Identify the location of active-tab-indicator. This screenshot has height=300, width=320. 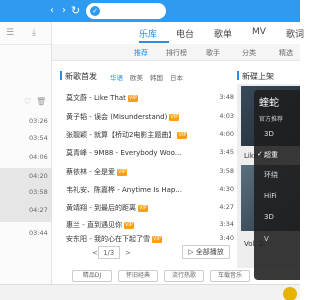
(154, 42).